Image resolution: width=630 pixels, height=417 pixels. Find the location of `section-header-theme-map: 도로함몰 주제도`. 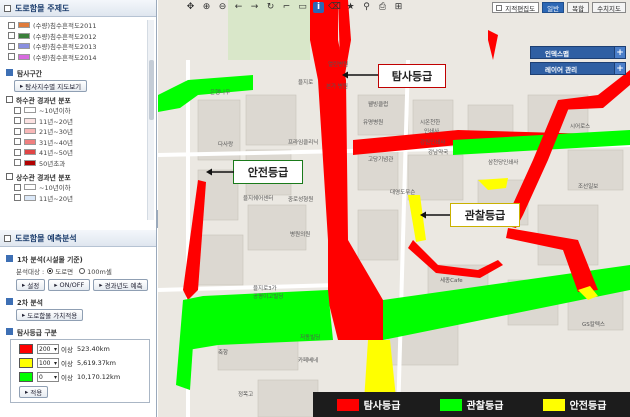

section-header-theme-map: 도로함몰 주제도 is located at coordinates (78, 8).